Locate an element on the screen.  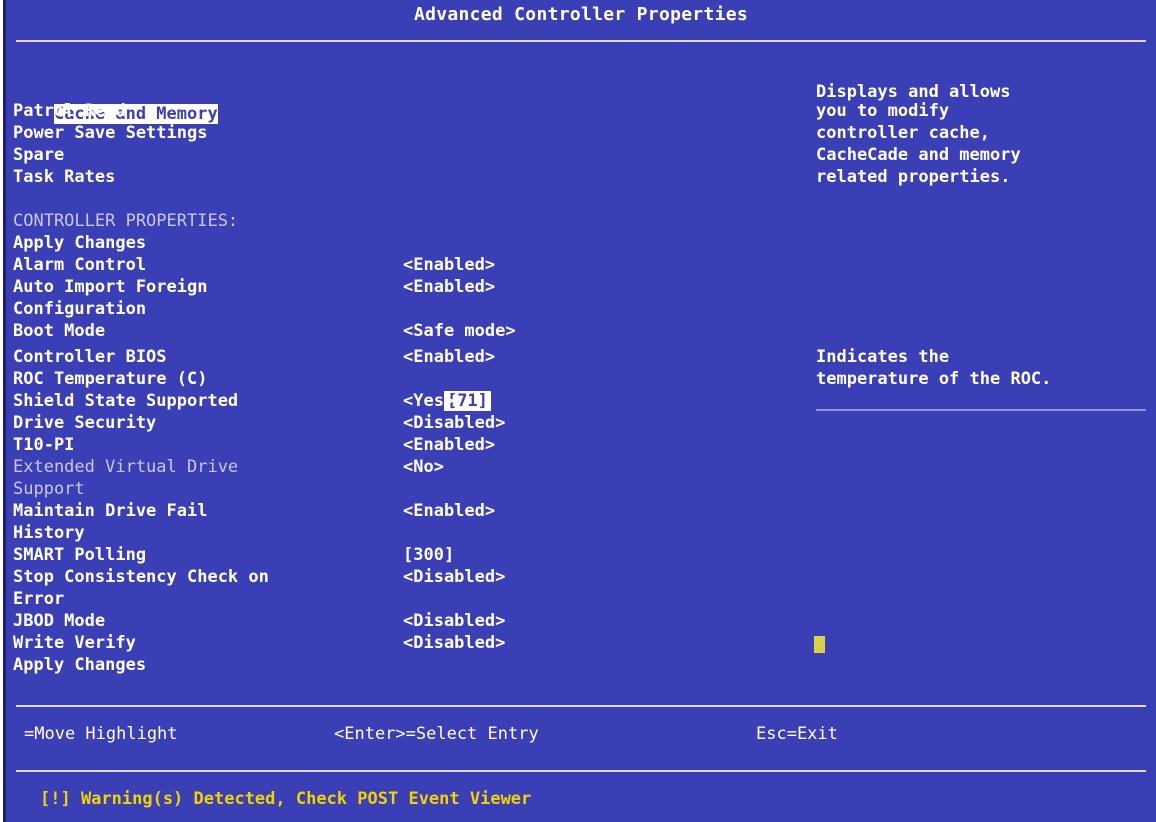
help-text-line: you to modify is located at coordinates (883, 111).